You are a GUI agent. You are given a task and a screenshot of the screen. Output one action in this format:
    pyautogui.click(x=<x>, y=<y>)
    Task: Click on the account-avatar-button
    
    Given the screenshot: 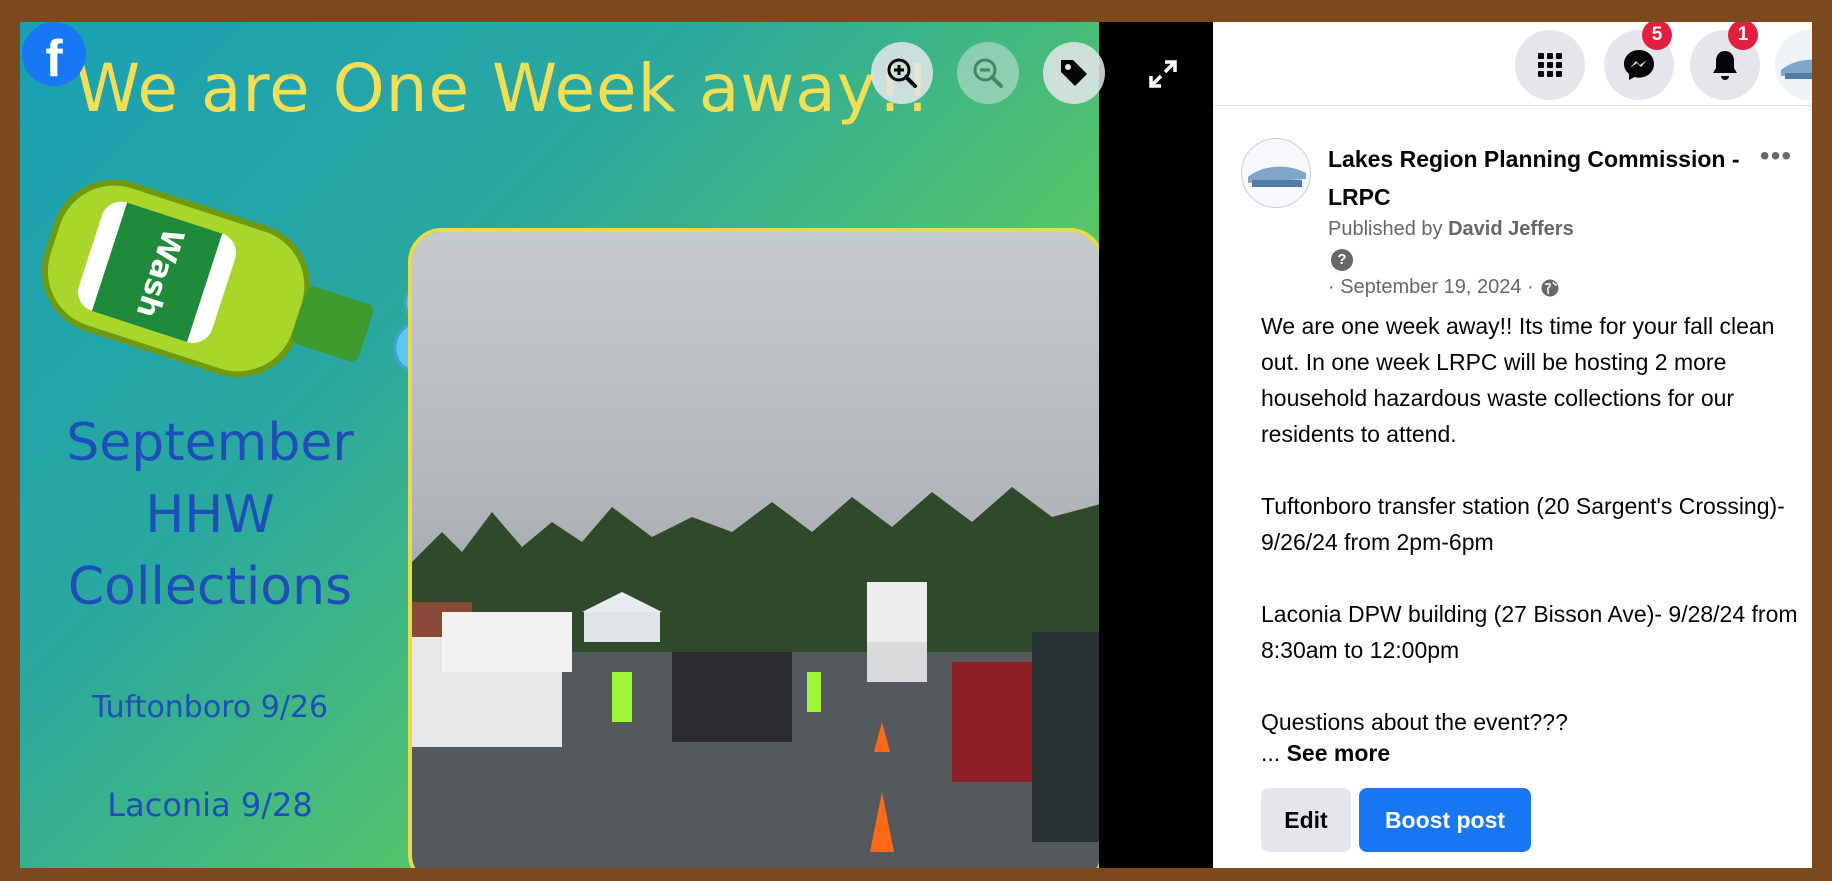 What is the action you would take?
    pyautogui.click(x=1793, y=65)
    